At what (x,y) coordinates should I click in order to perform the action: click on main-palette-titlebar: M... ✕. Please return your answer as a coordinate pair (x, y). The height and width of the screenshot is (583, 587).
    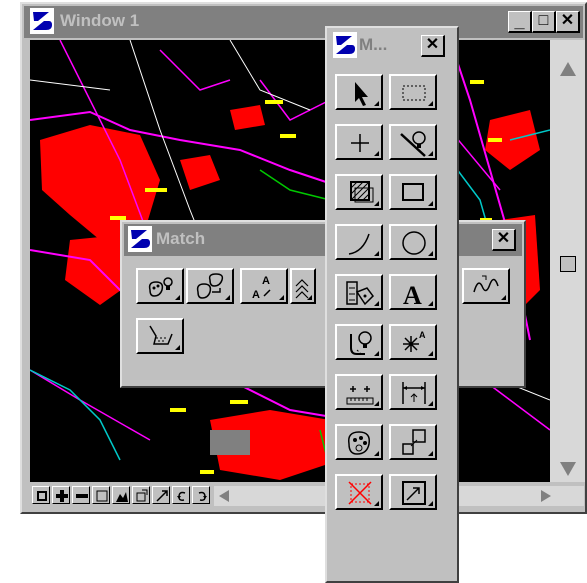
    Looking at the image, I should click on (392, 46).